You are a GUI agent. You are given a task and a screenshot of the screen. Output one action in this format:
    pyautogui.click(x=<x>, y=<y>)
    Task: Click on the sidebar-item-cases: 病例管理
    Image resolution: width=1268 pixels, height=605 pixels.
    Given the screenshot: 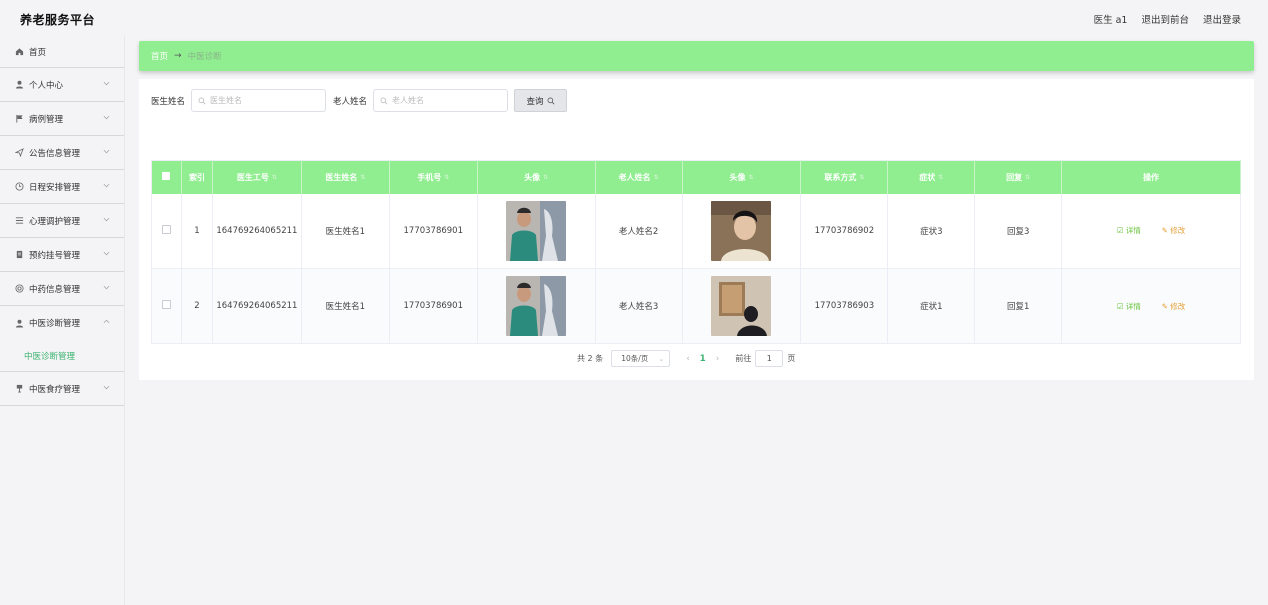 What is the action you would take?
    pyautogui.click(x=62, y=119)
    